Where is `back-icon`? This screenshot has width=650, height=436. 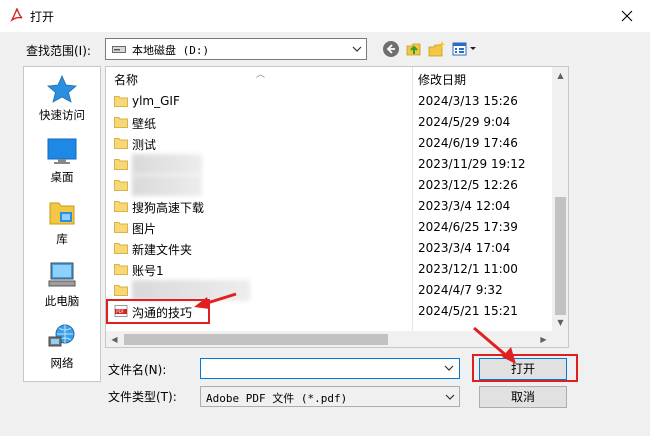 back-icon is located at coordinates (391, 49).